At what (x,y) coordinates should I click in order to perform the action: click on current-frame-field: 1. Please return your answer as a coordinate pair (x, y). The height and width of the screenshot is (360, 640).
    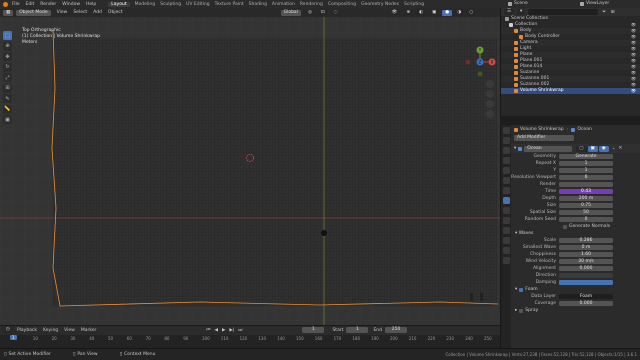
    Looking at the image, I should click on (313, 330).